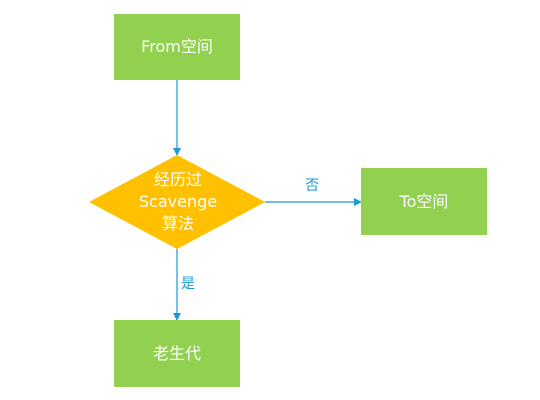 Image resolution: width=540 pixels, height=400 pixels. I want to click on old-generation-label: 老生代, so click(176, 353).